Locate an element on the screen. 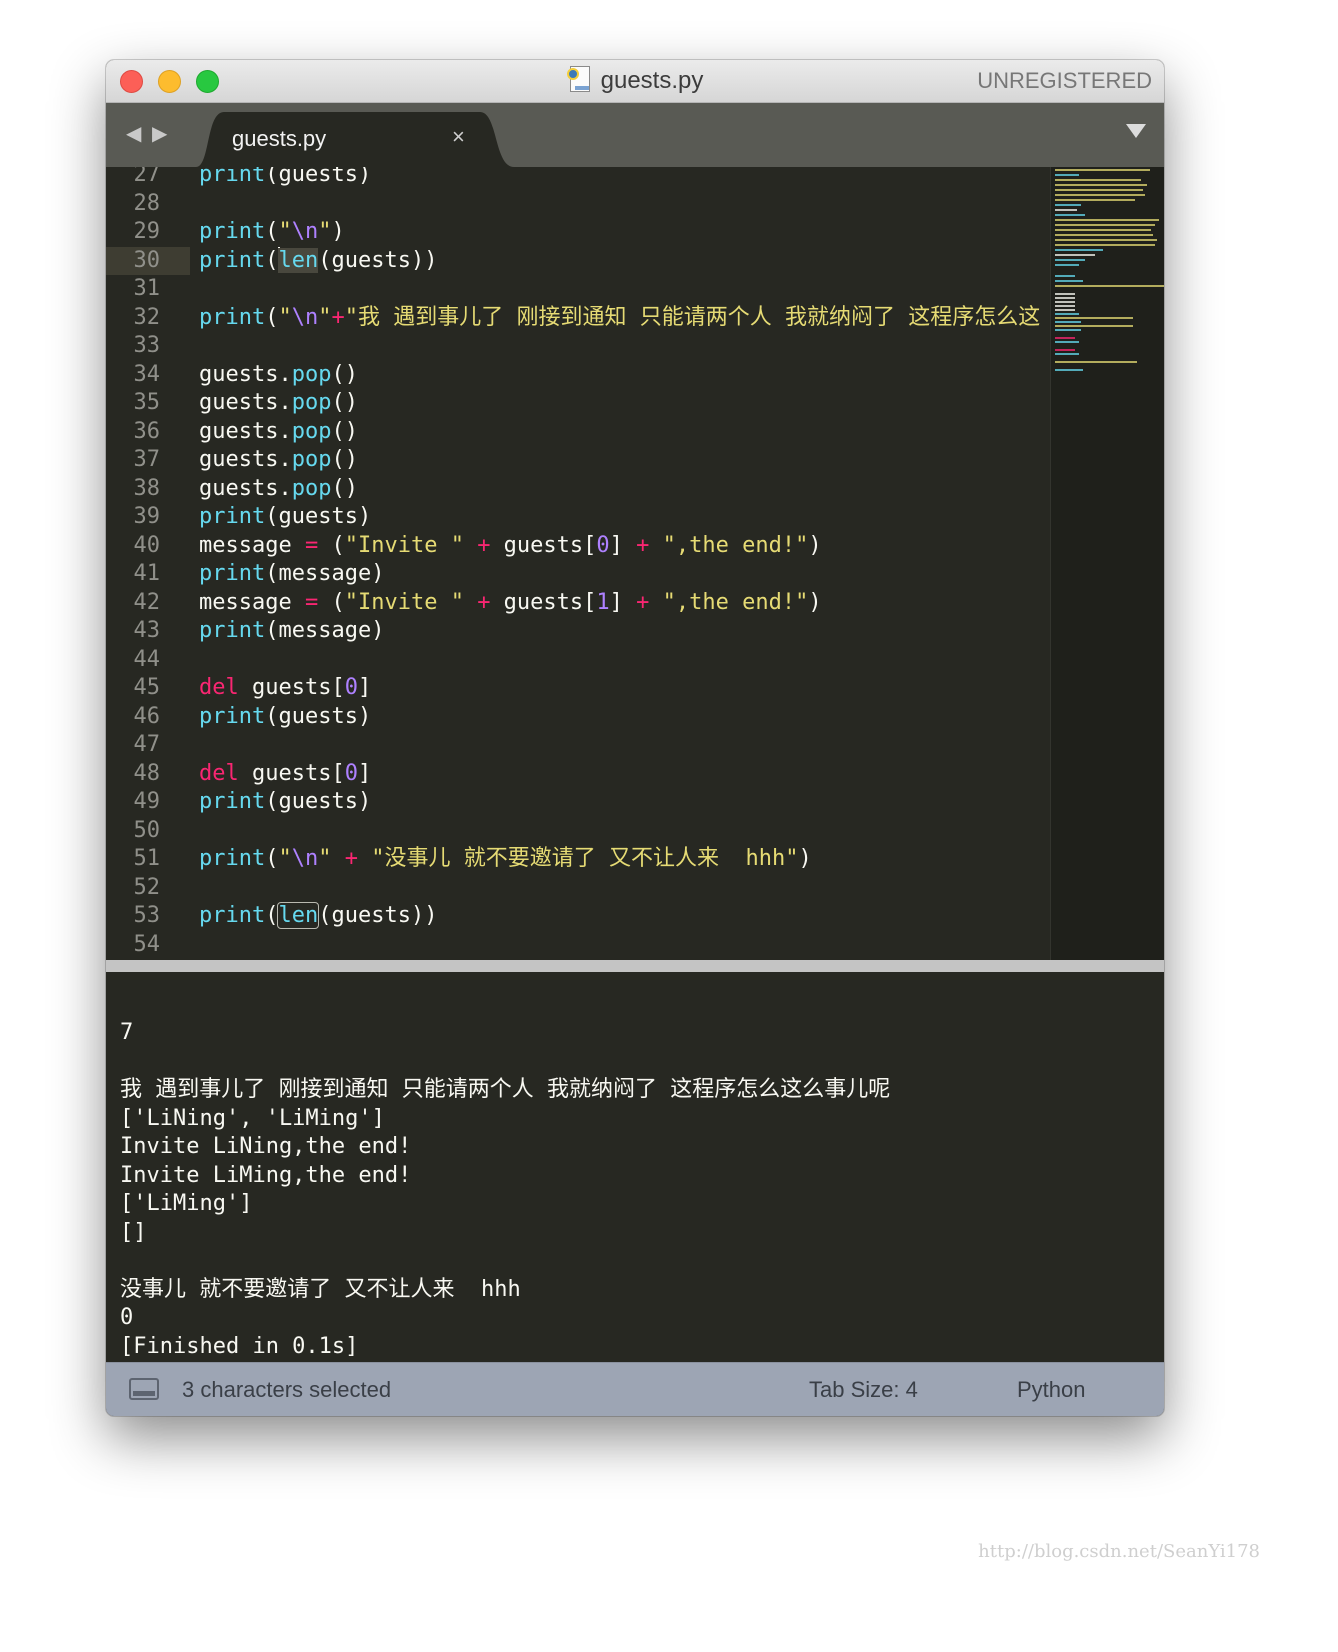  code-line: 48 del guests[0] is located at coordinates (578, 774).